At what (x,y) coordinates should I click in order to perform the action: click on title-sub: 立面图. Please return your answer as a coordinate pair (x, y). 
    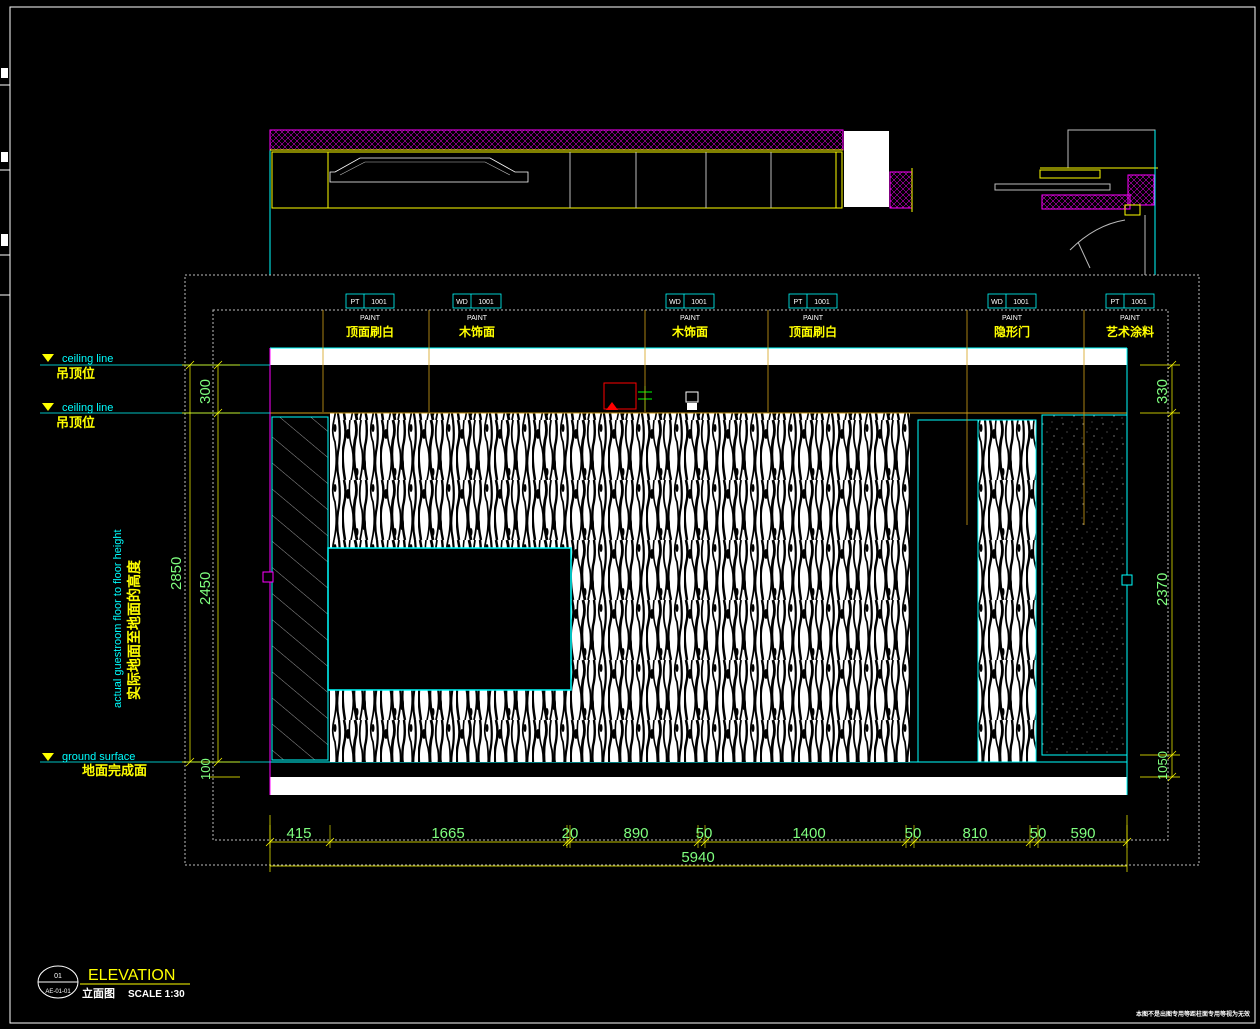
    Looking at the image, I should click on (98, 993).